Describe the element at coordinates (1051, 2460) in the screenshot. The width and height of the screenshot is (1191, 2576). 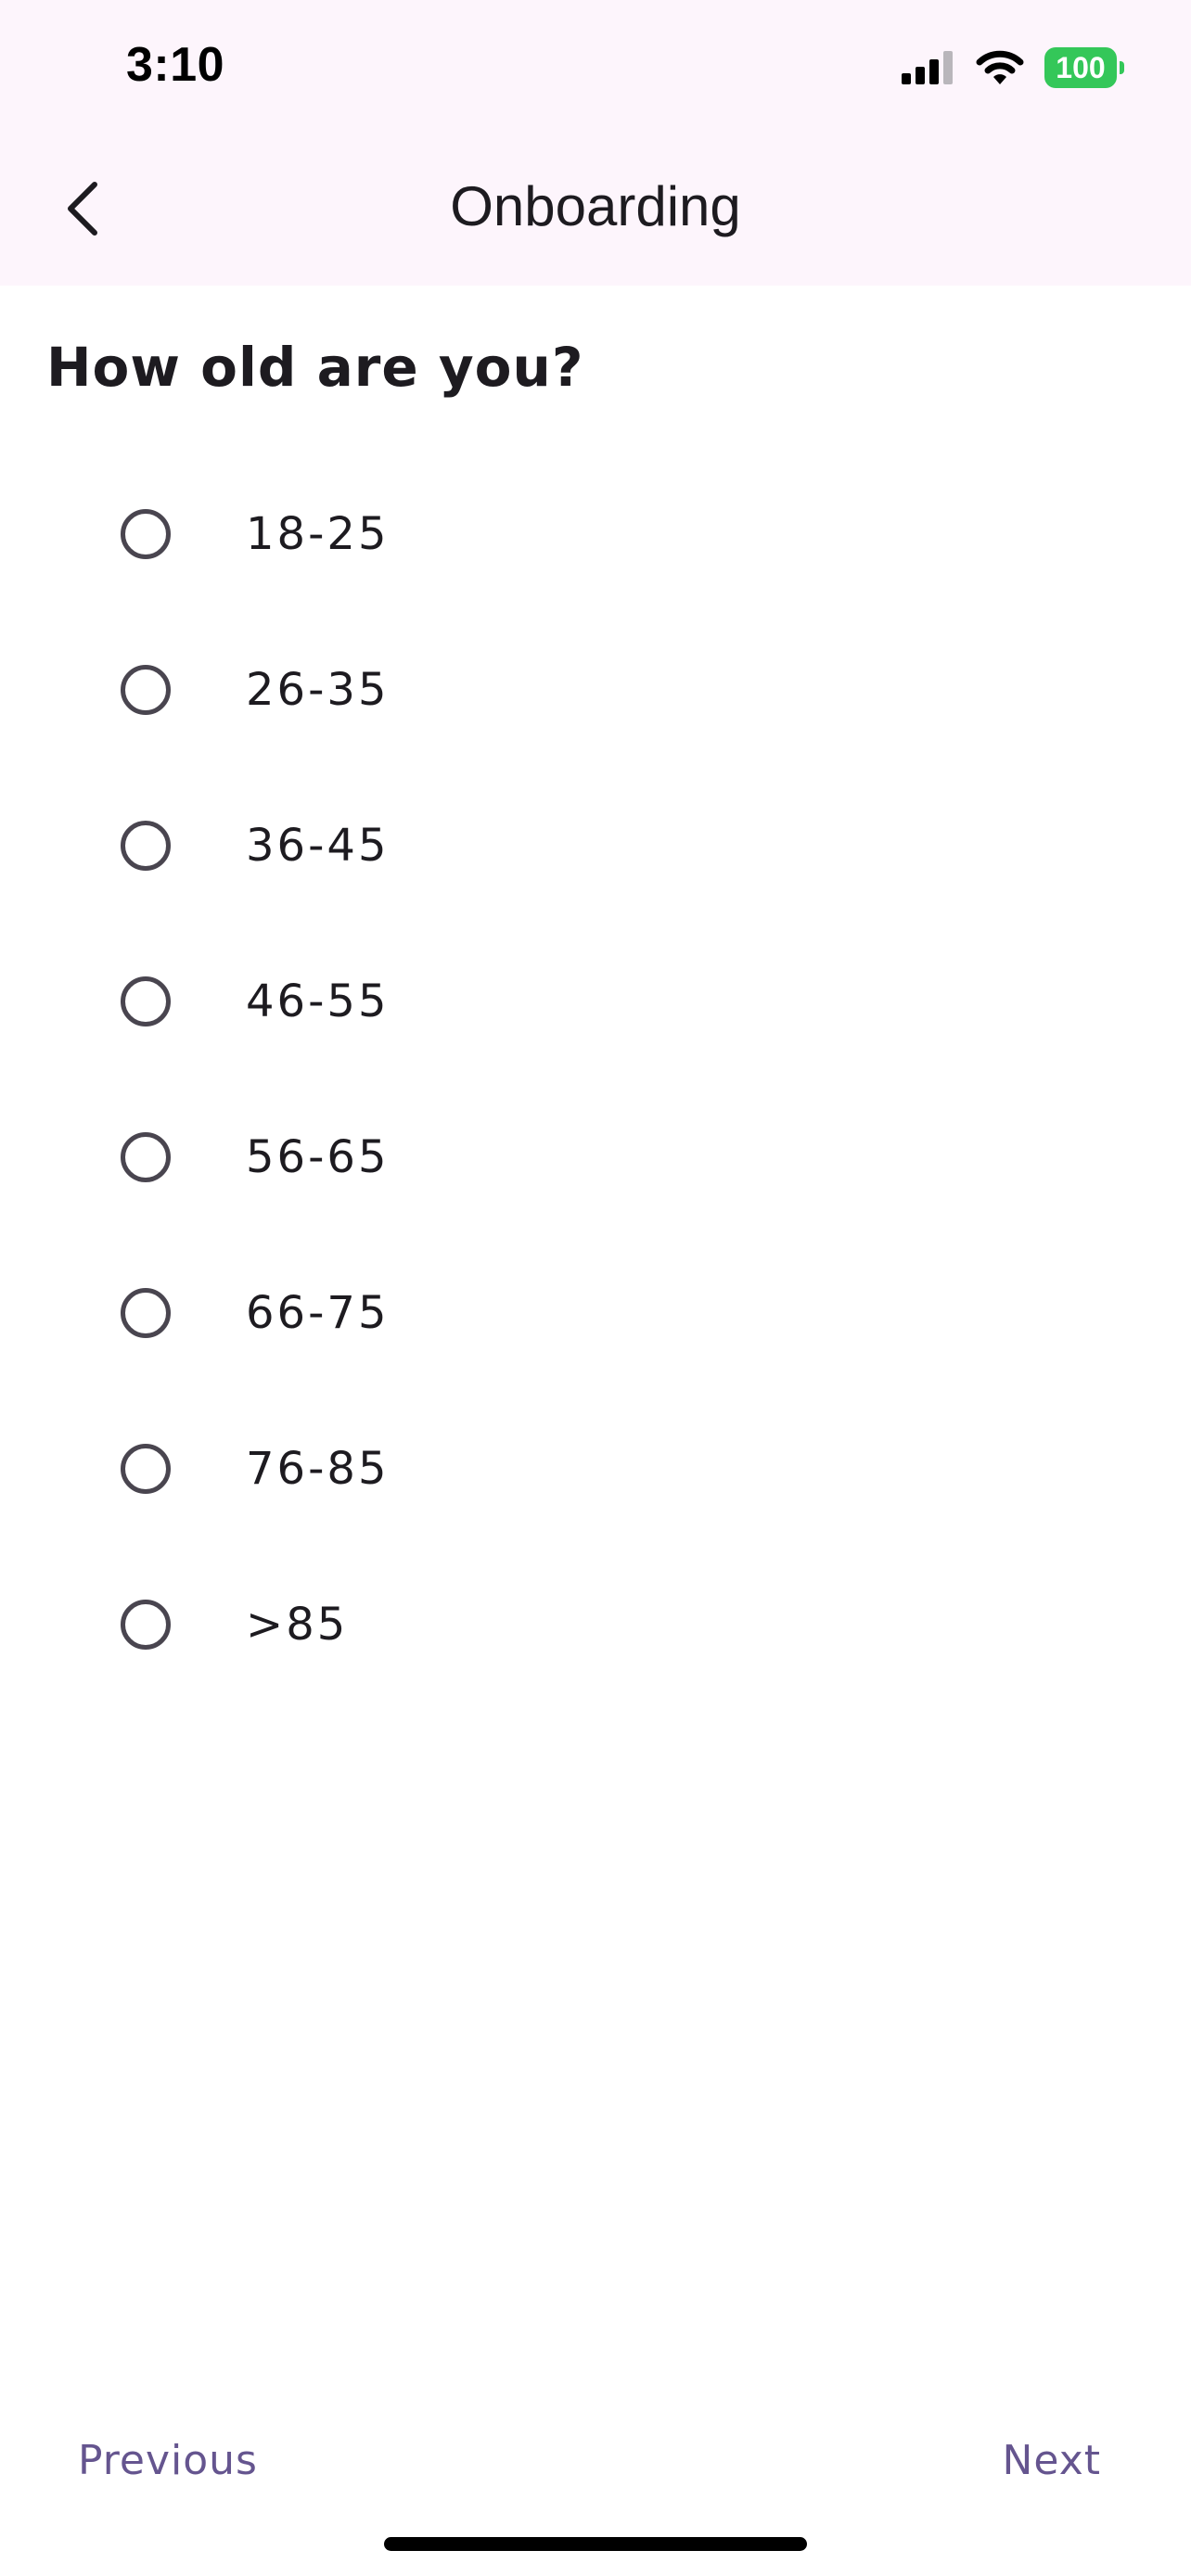
I see `next-button: Next` at that location.